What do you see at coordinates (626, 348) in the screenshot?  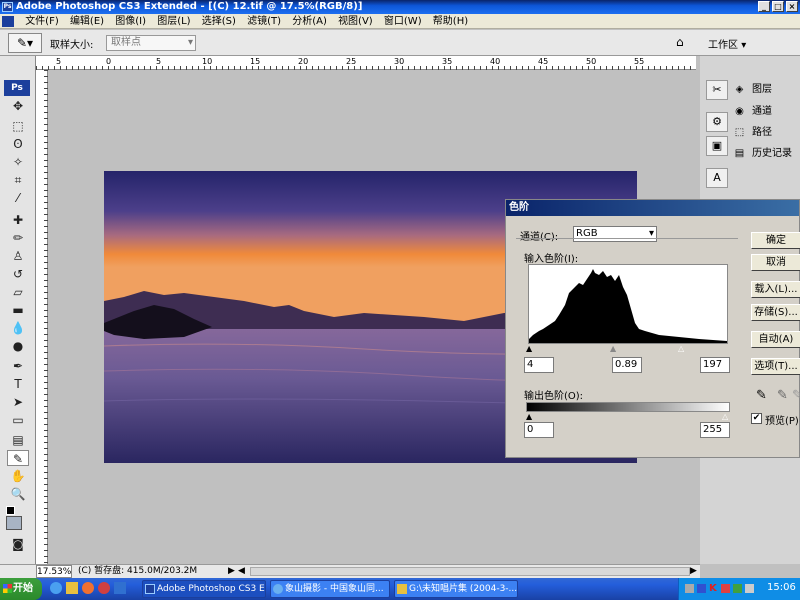 I see `input-slider-track: ▲ ▲ △` at bounding box center [626, 348].